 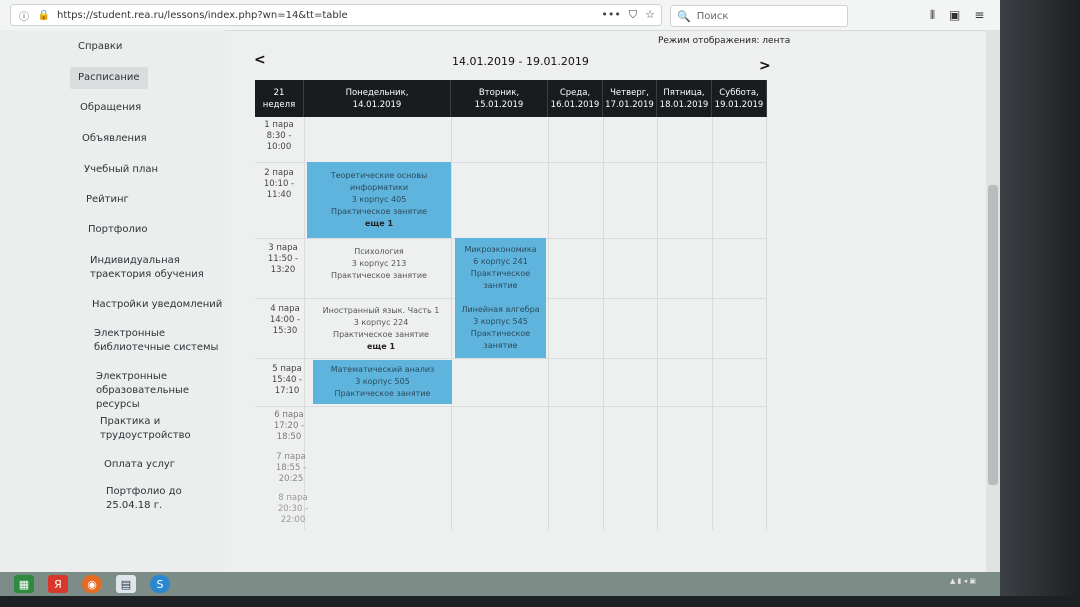 What do you see at coordinates (58, 584) in the screenshot?
I see `yandex-icon: Я` at bounding box center [58, 584].